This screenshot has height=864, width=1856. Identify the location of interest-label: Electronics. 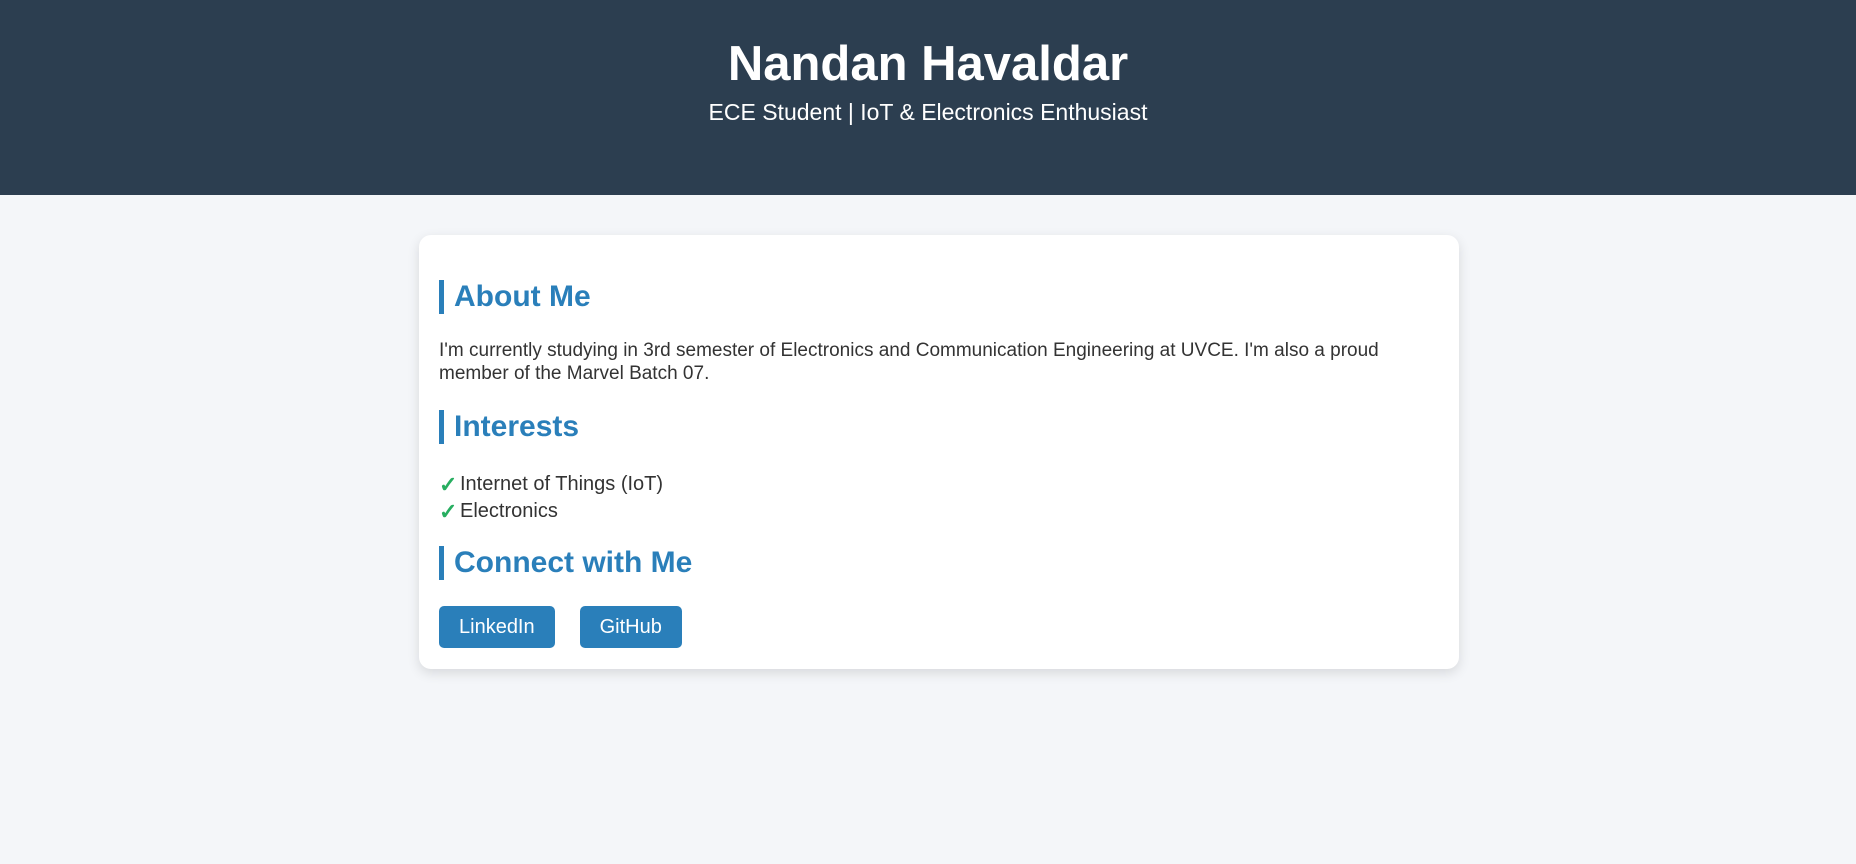
(509, 511).